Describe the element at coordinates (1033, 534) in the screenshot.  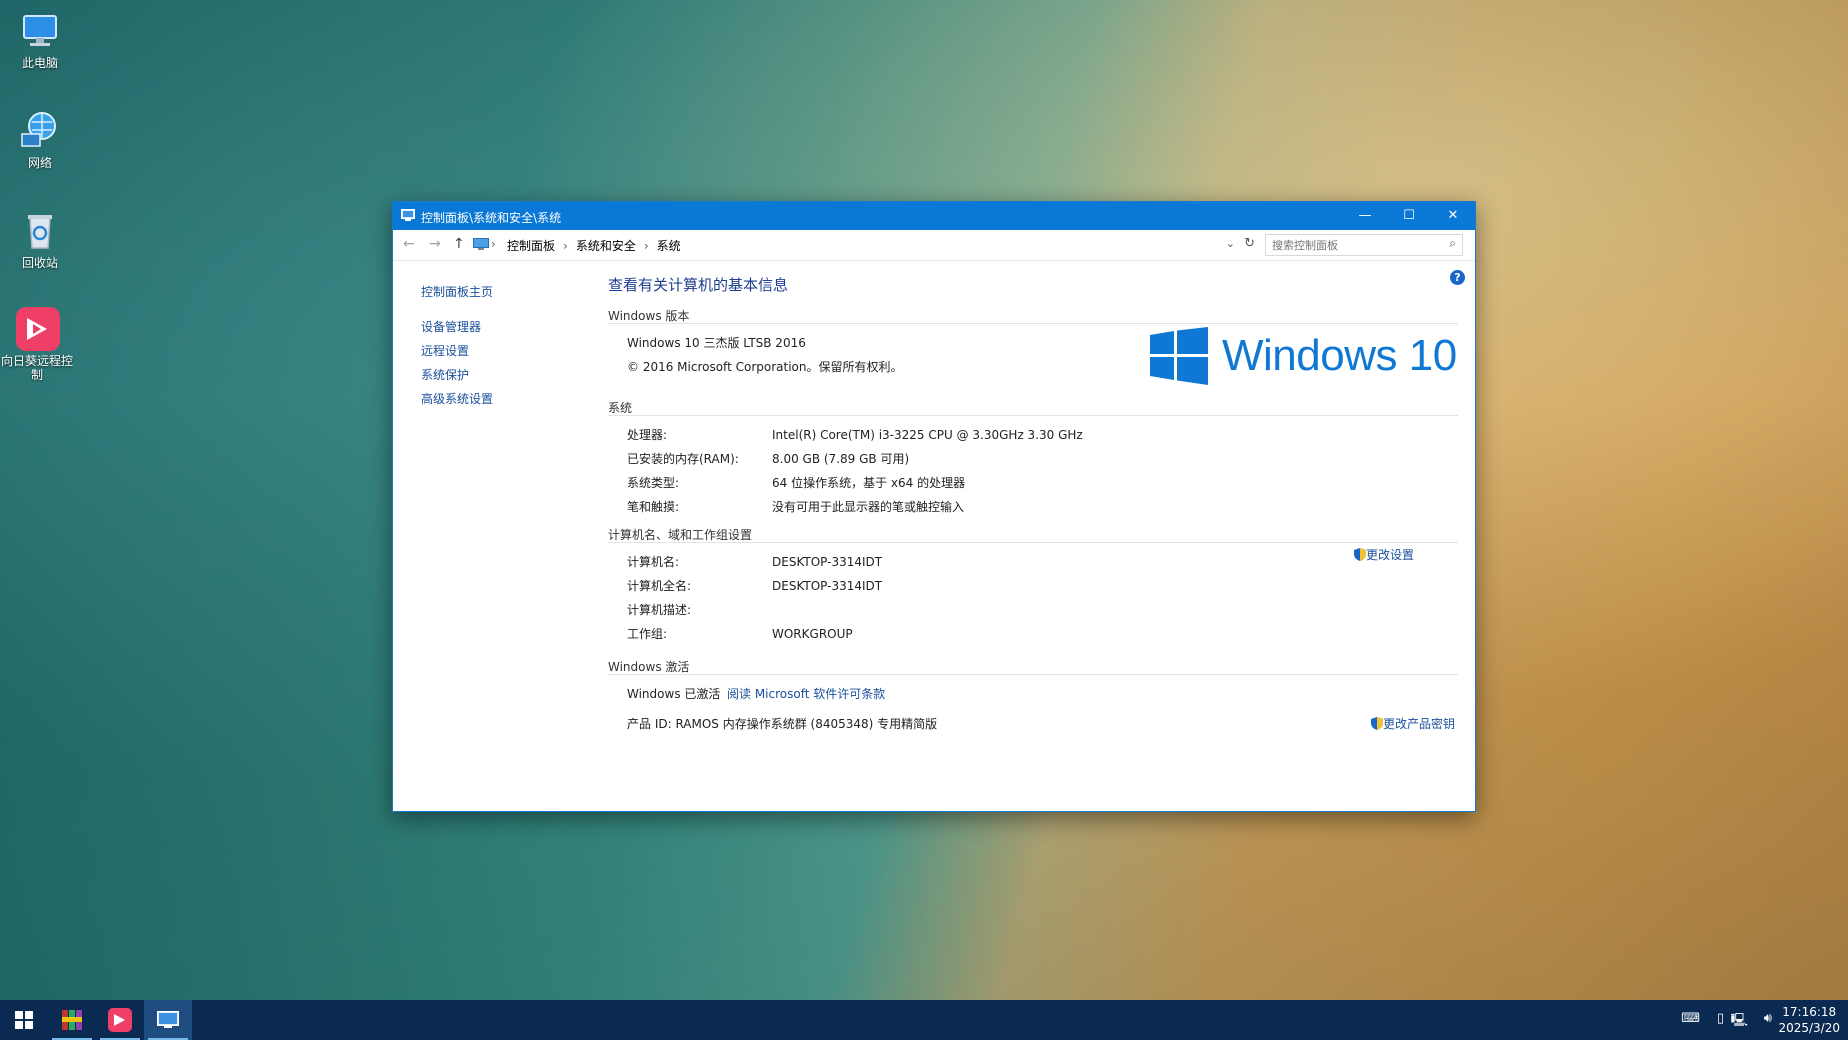
I see `section-header: 计算机名、域和工作组设置` at that location.